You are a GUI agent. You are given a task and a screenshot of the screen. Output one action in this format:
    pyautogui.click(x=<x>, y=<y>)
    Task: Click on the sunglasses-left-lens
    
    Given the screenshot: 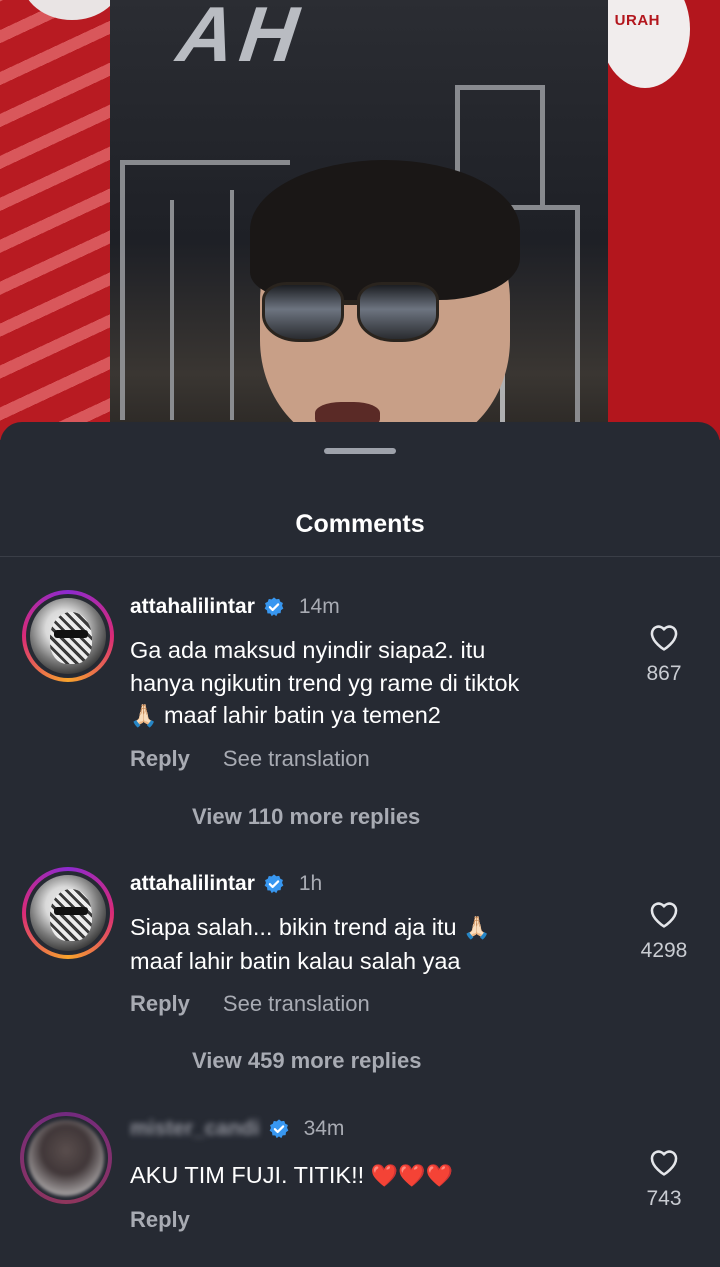 What is the action you would take?
    pyautogui.click(x=303, y=312)
    